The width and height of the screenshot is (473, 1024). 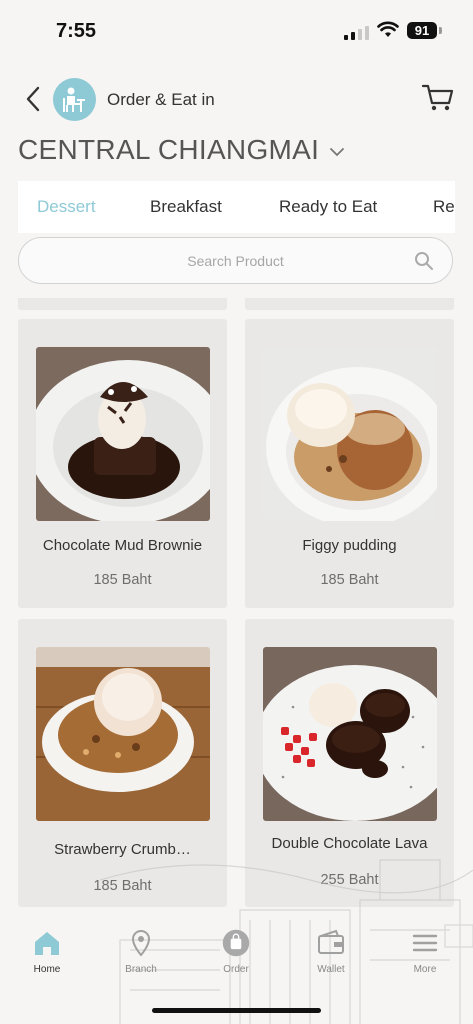 What do you see at coordinates (388, 29) in the screenshot?
I see `wifi-icon` at bounding box center [388, 29].